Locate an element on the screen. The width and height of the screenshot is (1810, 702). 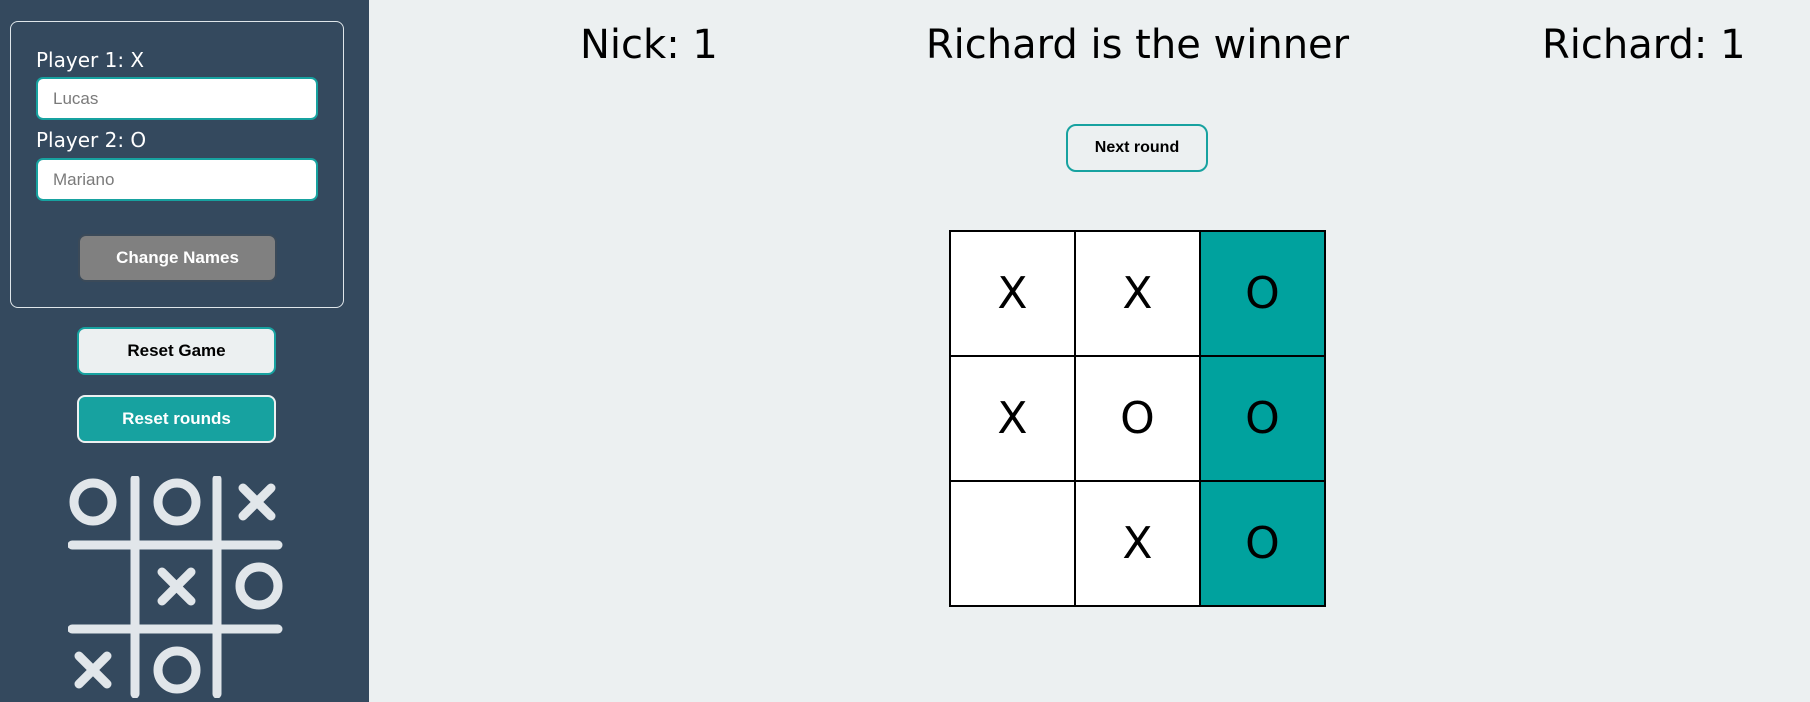
names-panel: Player 1: X Player 2: O Change Names is located at coordinates (177, 164).